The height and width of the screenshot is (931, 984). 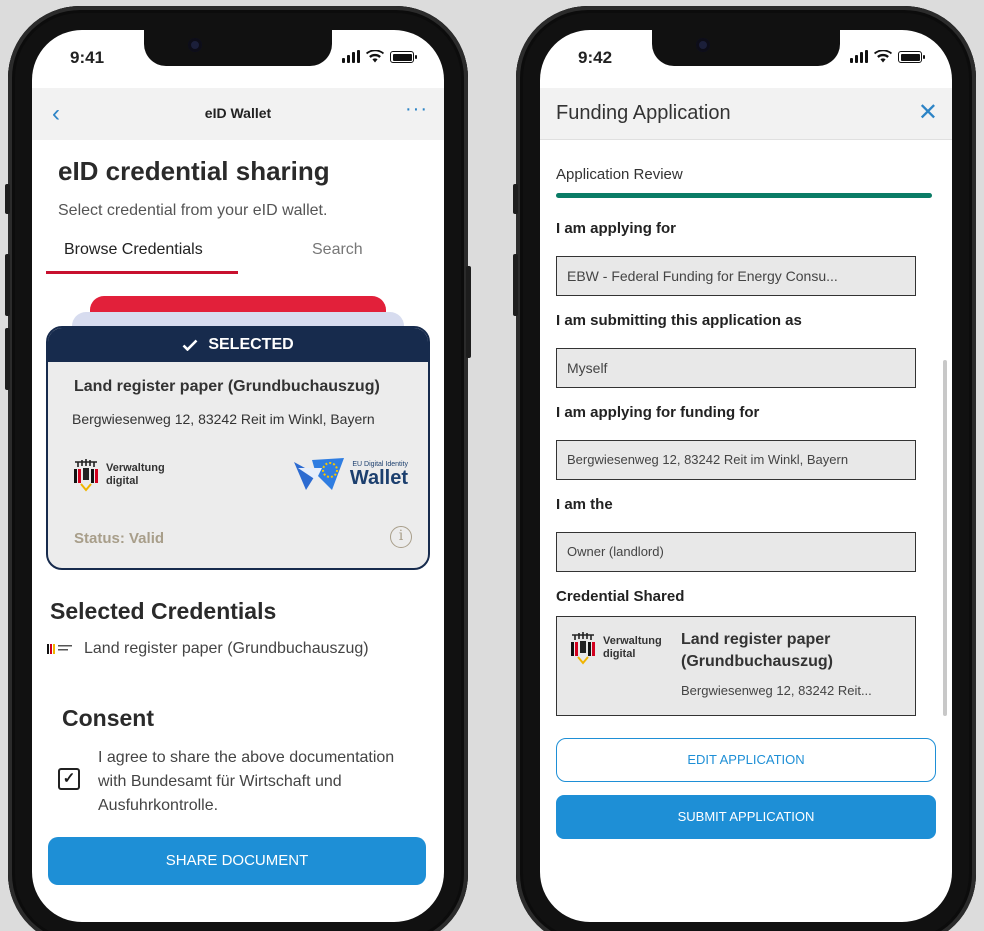 What do you see at coordinates (416, 109) in the screenshot?
I see `ellipsis-icon: ···` at bounding box center [416, 109].